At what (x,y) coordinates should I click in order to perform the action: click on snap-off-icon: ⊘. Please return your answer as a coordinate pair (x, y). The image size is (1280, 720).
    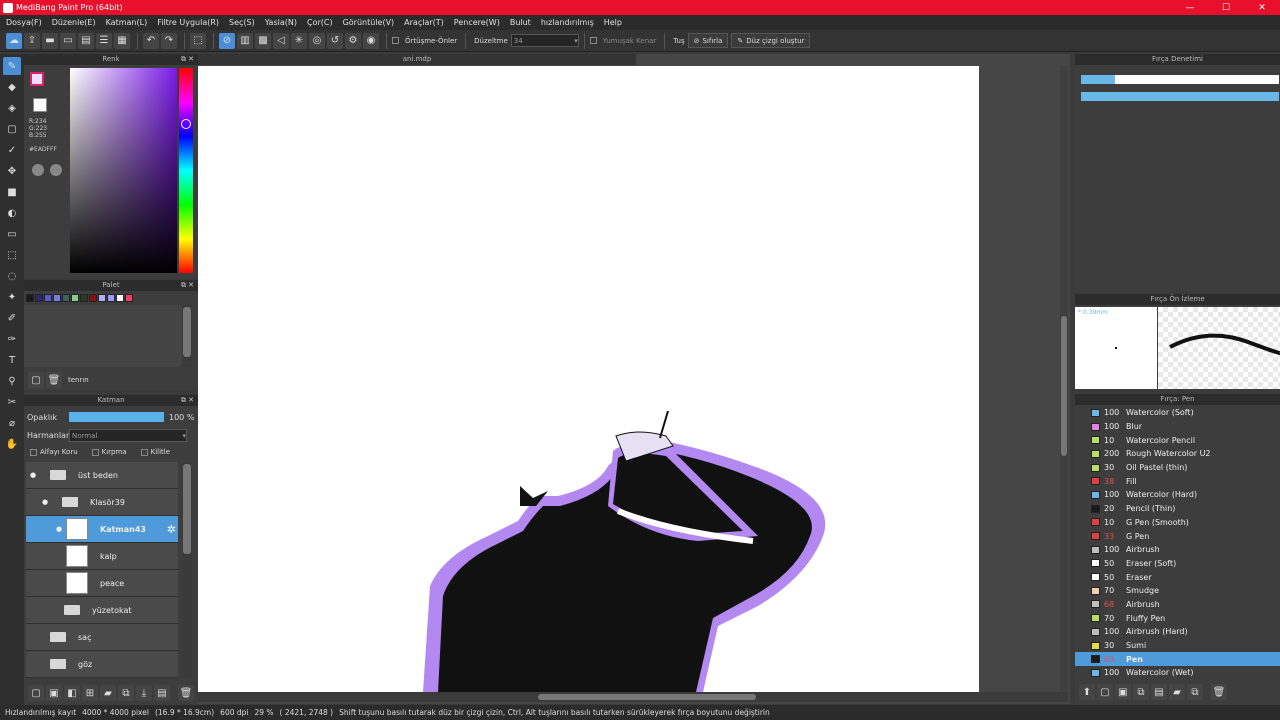
    Looking at the image, I should click on (227, 40).